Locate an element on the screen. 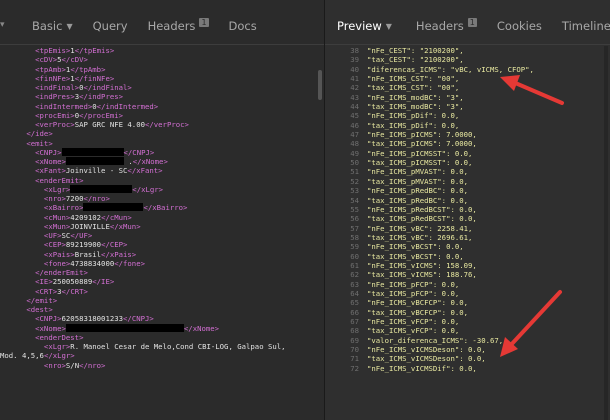 This screenshot has width=610, height=420. line-number: 69 is located at coordinates (354, 340).